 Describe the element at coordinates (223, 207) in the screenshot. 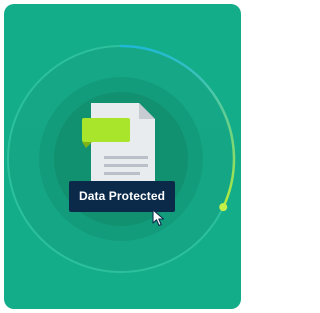

I see `progress-dot` at that location.